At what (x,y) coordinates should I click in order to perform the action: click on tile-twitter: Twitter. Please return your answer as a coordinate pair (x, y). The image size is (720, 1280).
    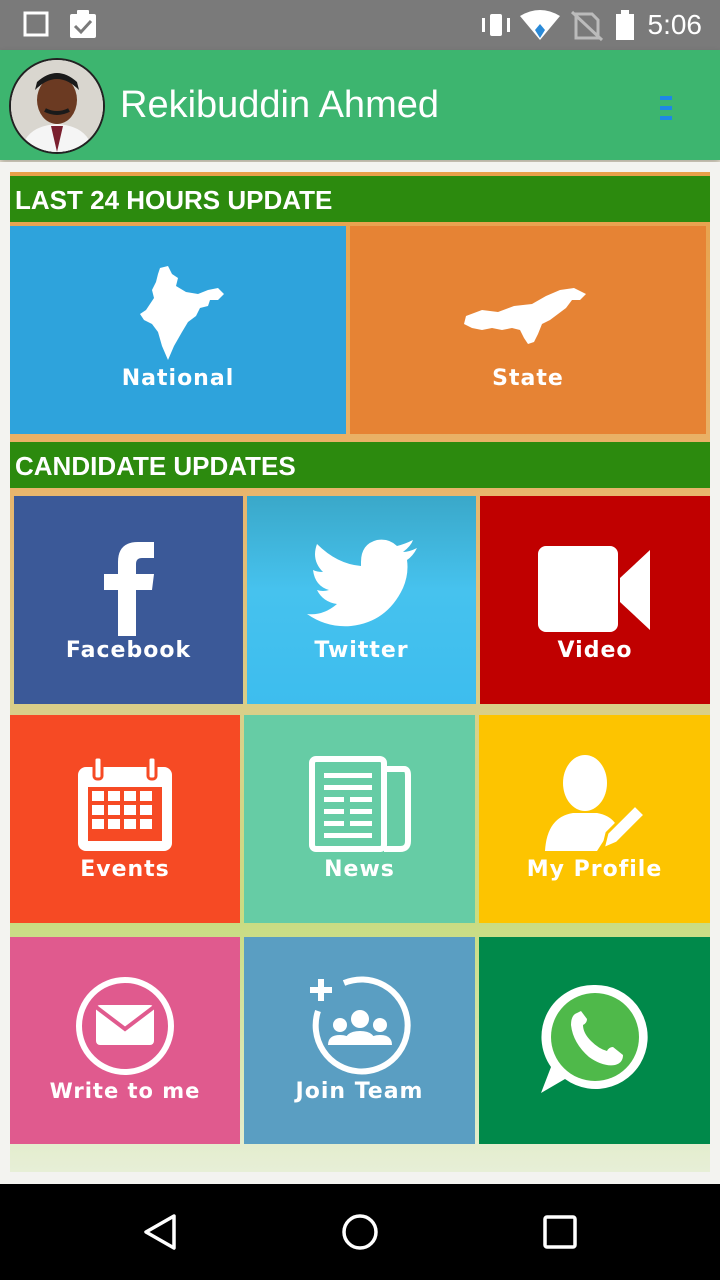
    Looking at the image, I should click on (361, 600).